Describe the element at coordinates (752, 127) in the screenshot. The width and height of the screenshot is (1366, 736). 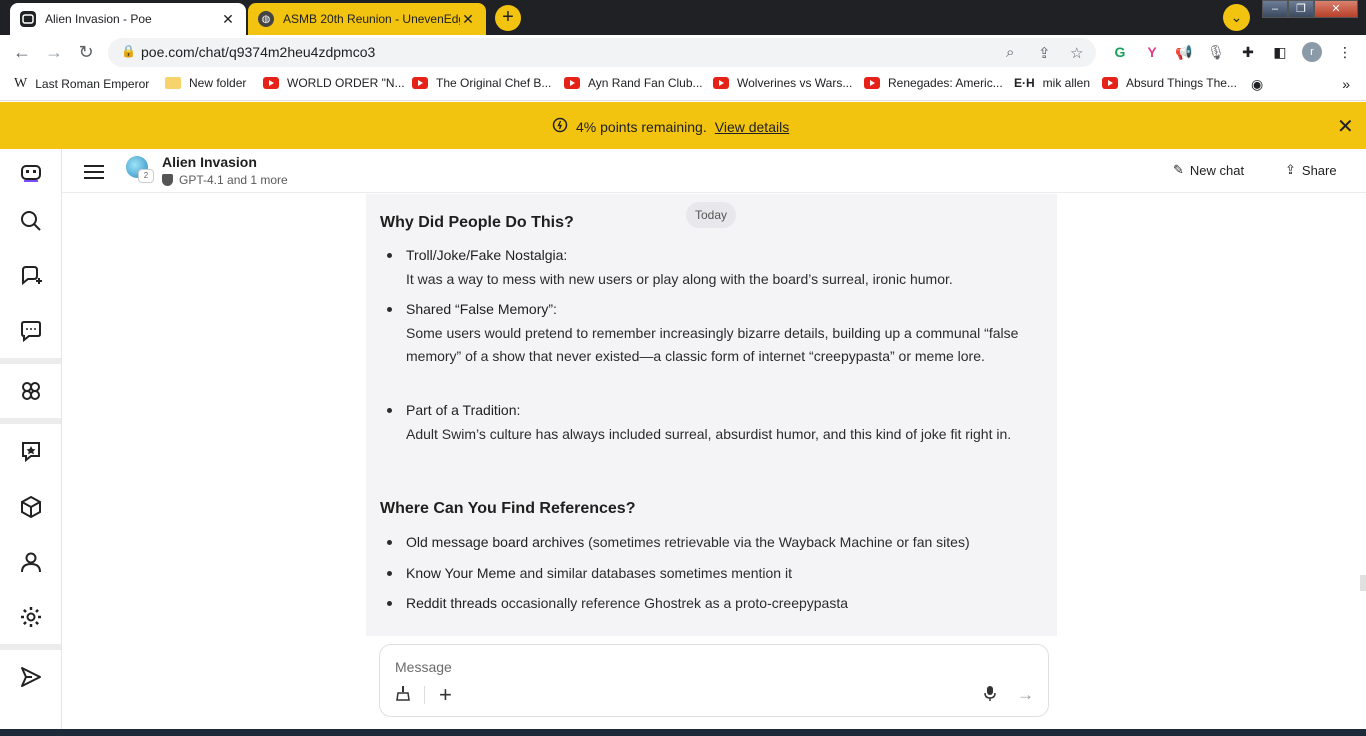
I see `view-details-link: View details` at that location.